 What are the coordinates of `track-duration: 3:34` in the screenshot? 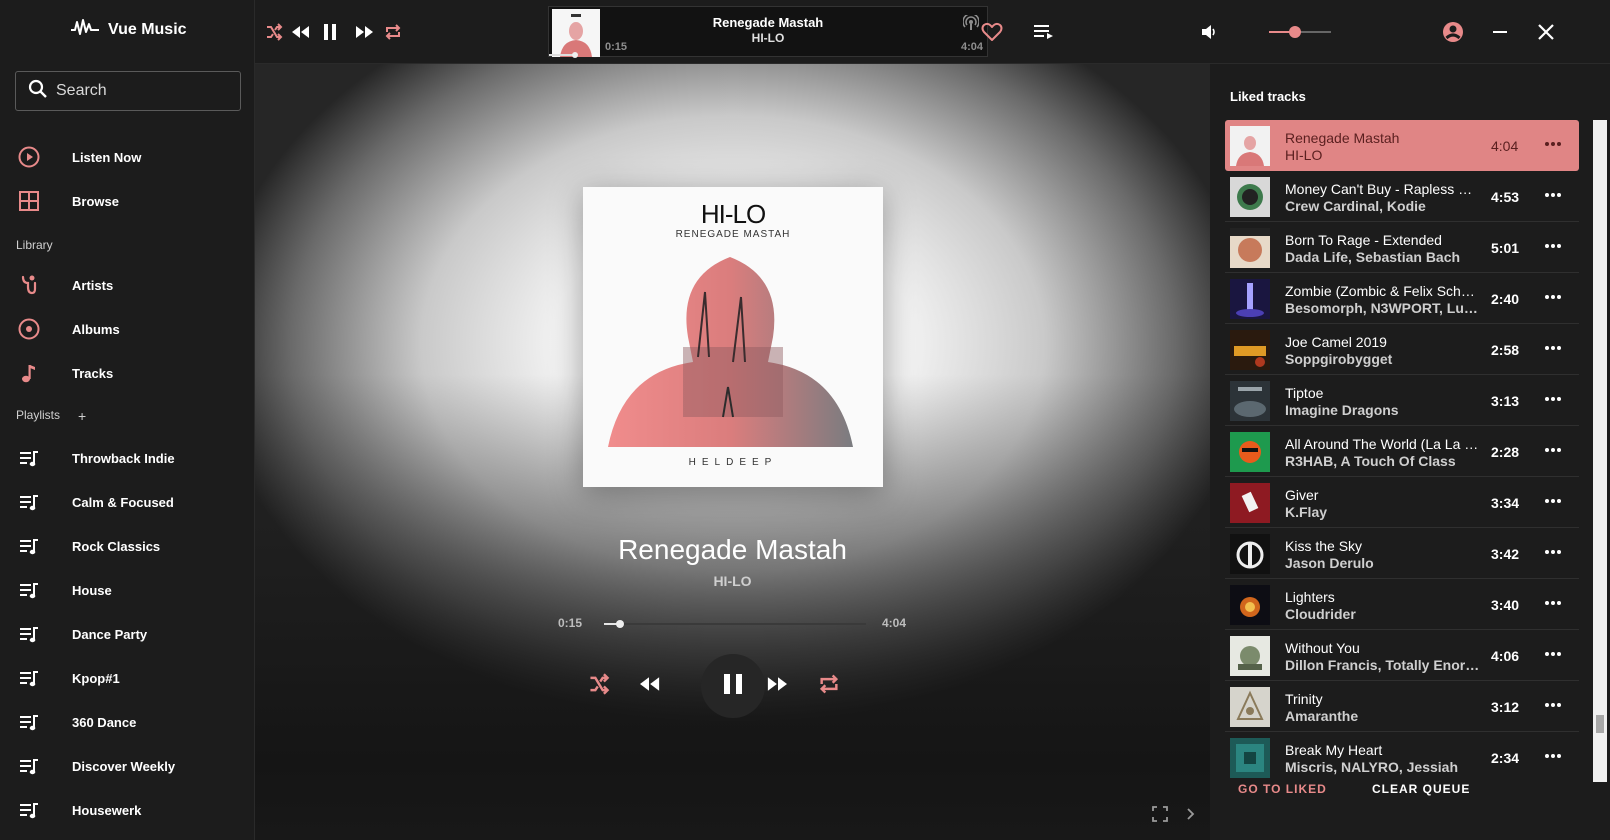 It's located at (1505, 503).